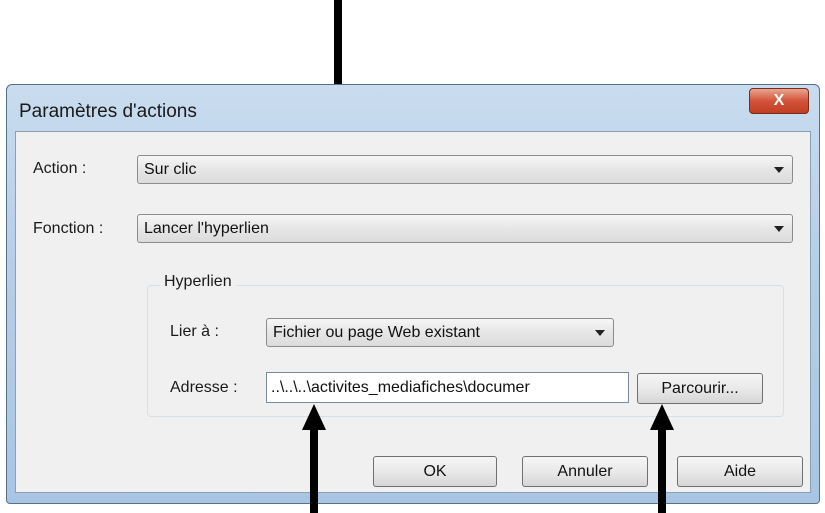  I want to click on close-button: X, so click(779, 101).